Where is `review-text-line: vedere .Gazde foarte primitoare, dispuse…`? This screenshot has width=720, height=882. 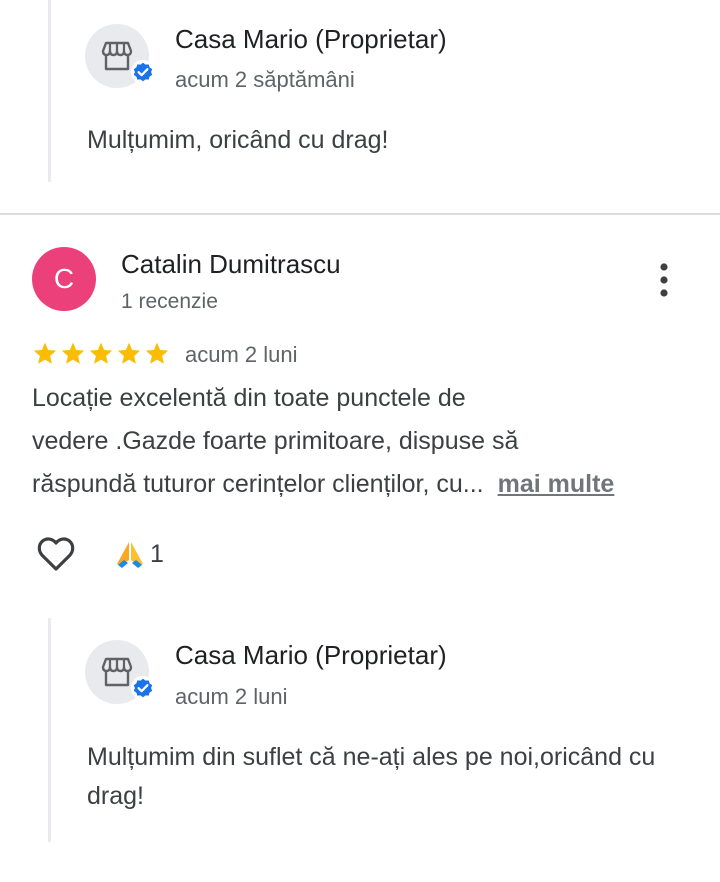
review-text-line: vedere .Gazde foarte primitoare, dispuse… is located at coordinates (275, 441).